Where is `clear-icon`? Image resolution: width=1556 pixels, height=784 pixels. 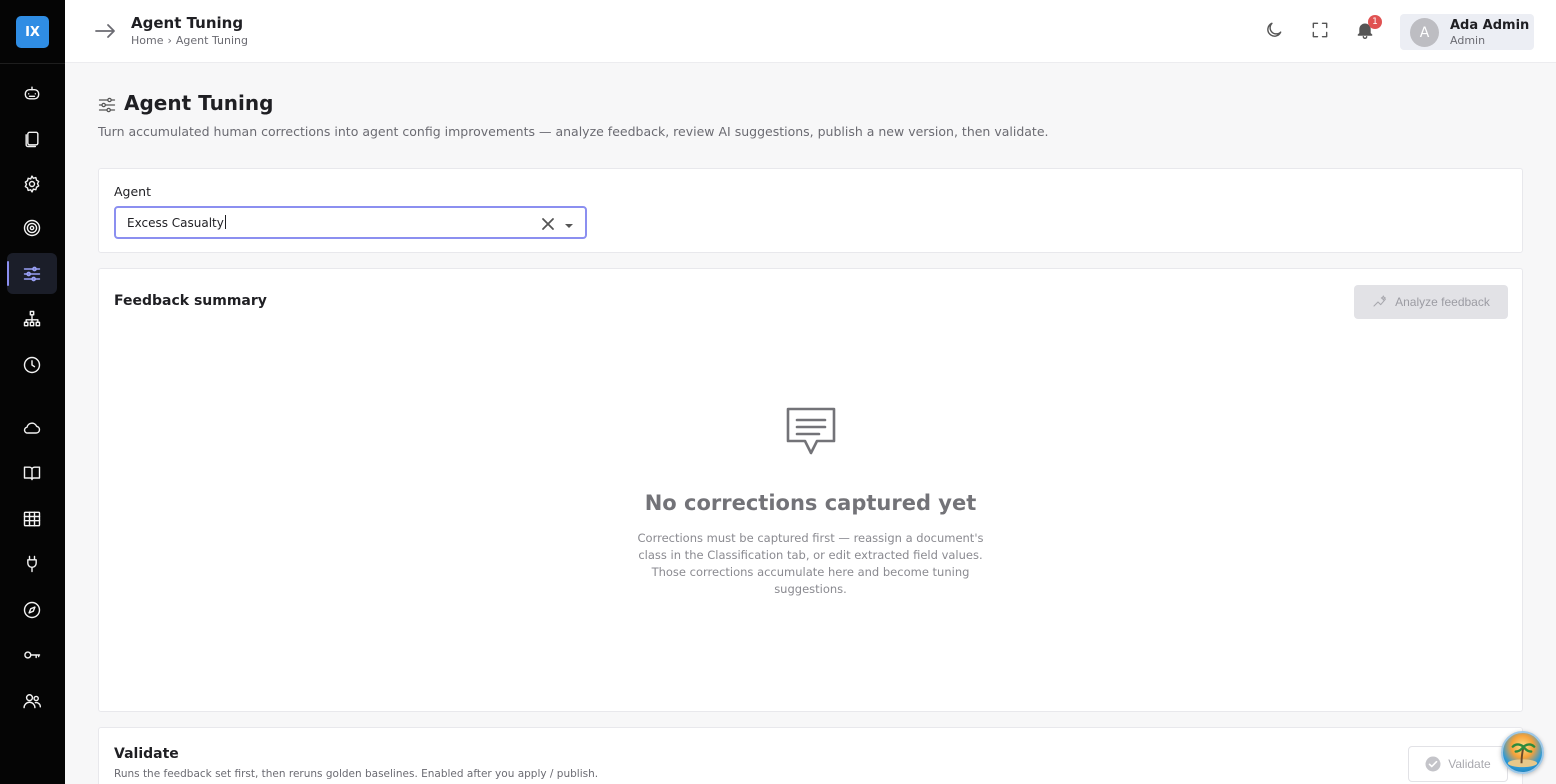
clear-icon is located at coordinates (548, 223).